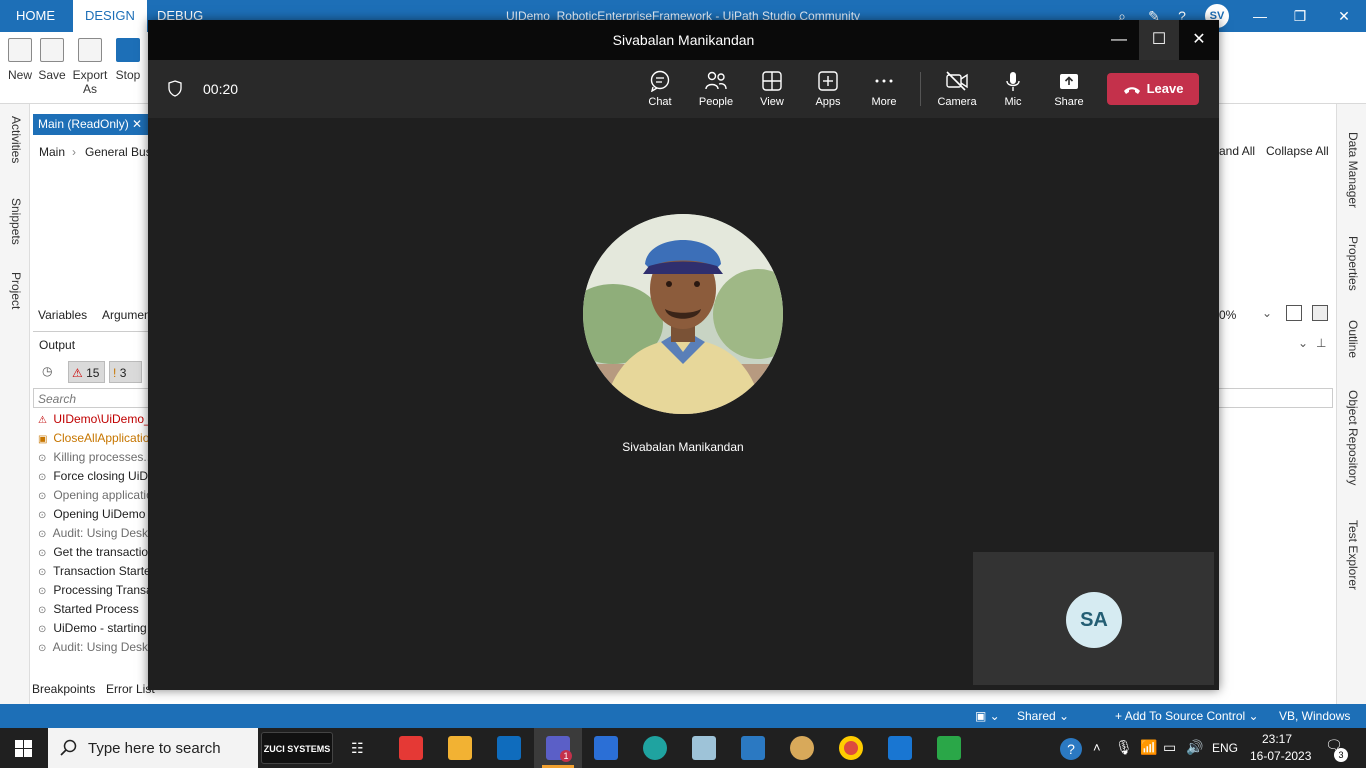 The image size is (1366, 768). What do you see at coordinates (1353, 555) in the screenshot?
I see `test-explorer-tab: Test Explorer` at bounding box center [1353, 555].